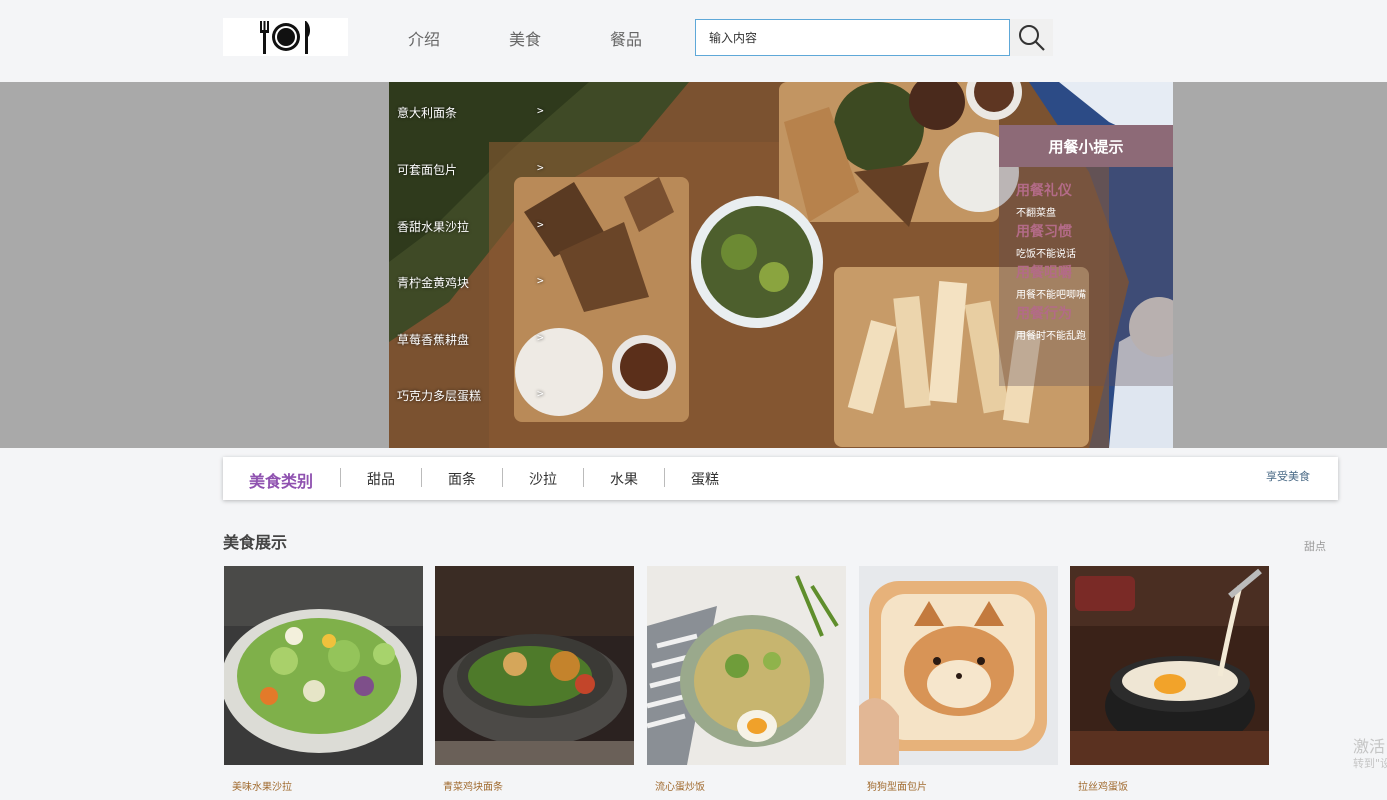 This screenshot has height=800, width=1387. What do you see at coordinates (897, 787) in the screenshot?
I see `food-caption: 狗狗型面包片` at bounding box center [897, 787].